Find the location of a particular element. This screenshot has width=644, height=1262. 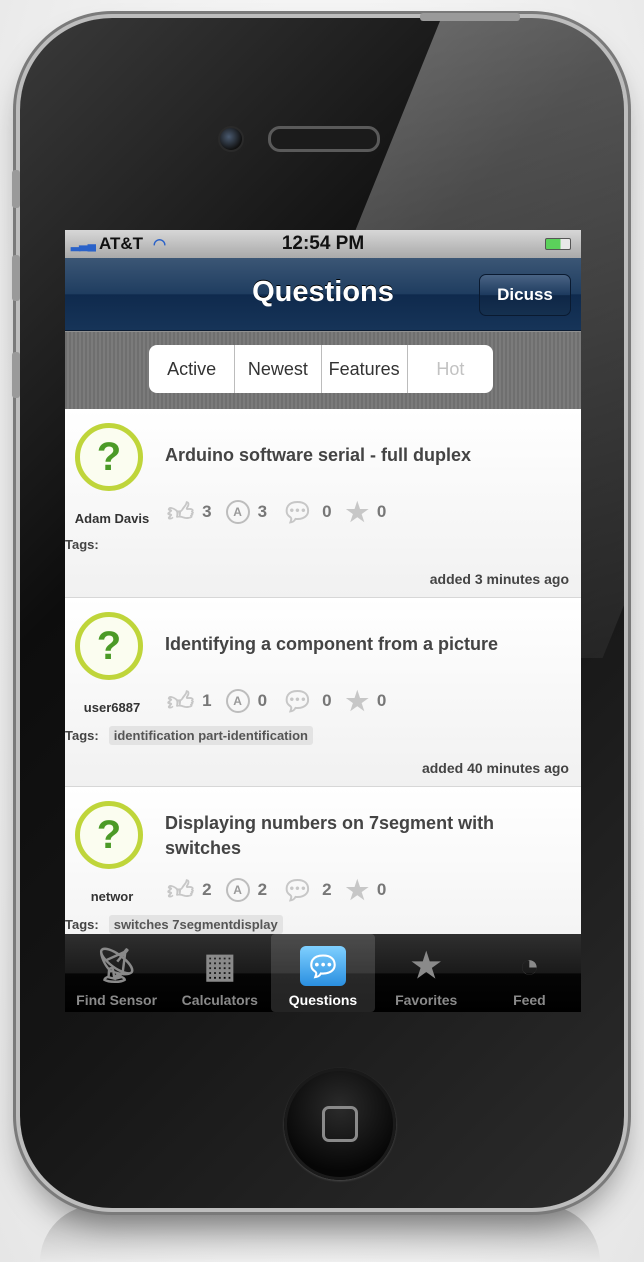

status-bar: ▂▃▄ AT&T ◠ 12:54 PM is located at coordinates (323, 244).